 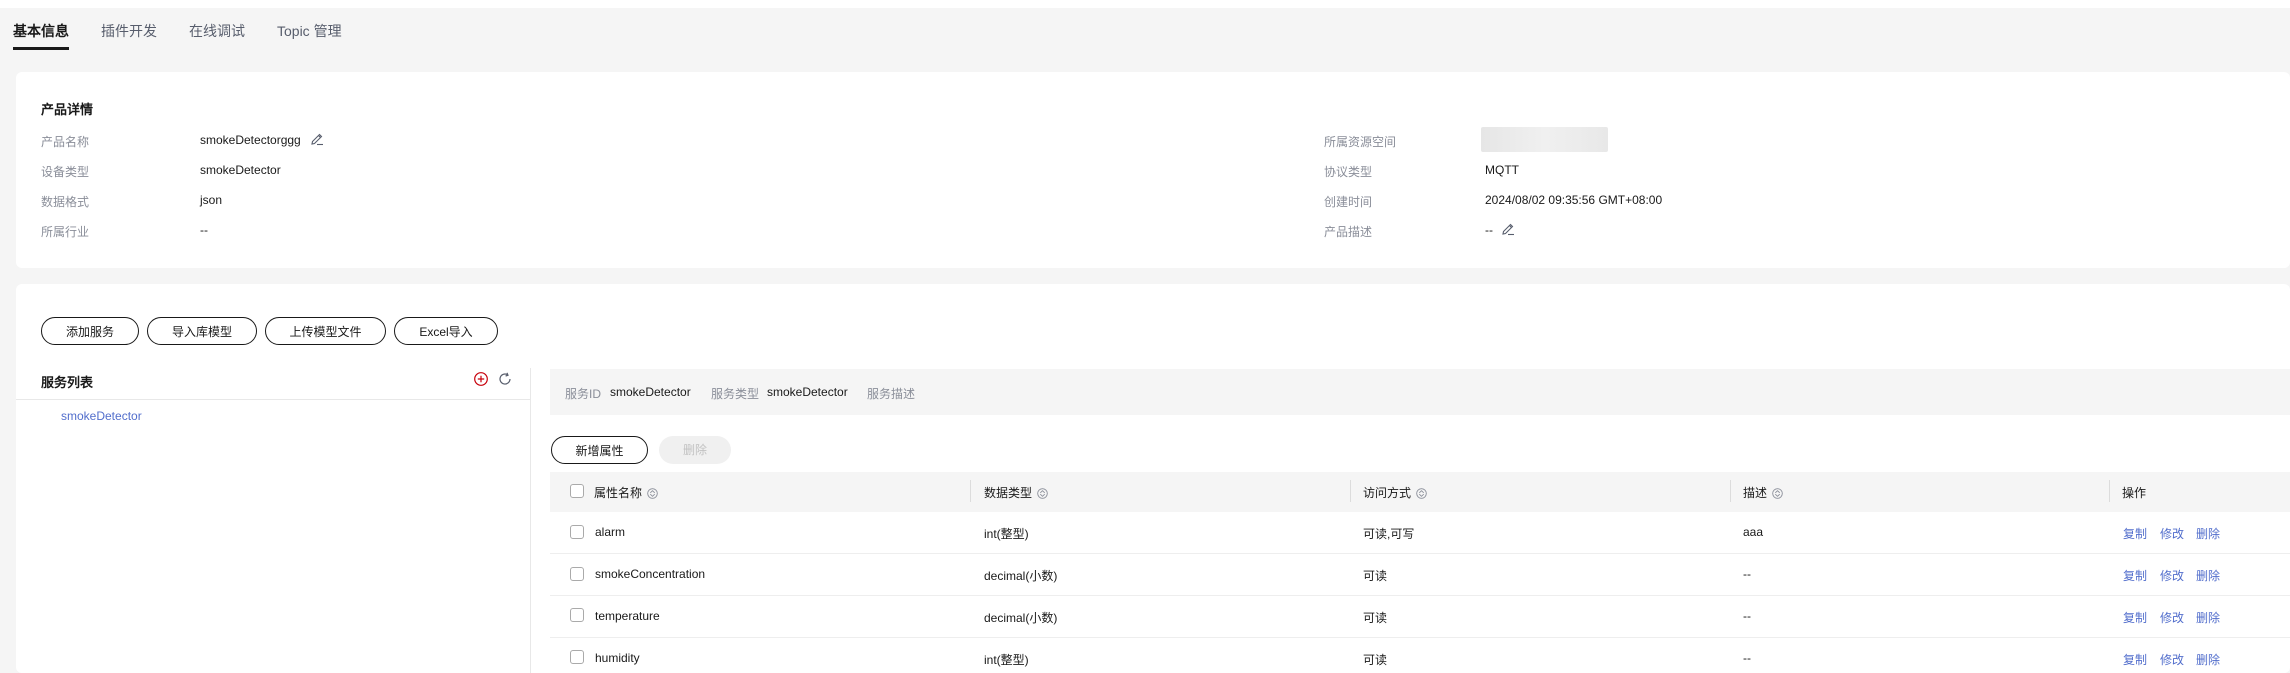 I want to click on add-property-button: 新增属性, so click(x=599, y=450).